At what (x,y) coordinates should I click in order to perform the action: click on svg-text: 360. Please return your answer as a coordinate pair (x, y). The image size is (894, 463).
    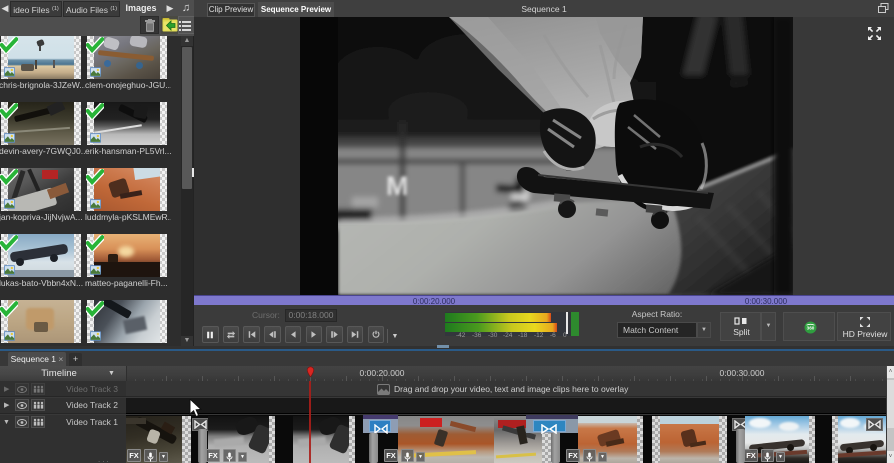
    Looking at the image, I should click on (811, 328).